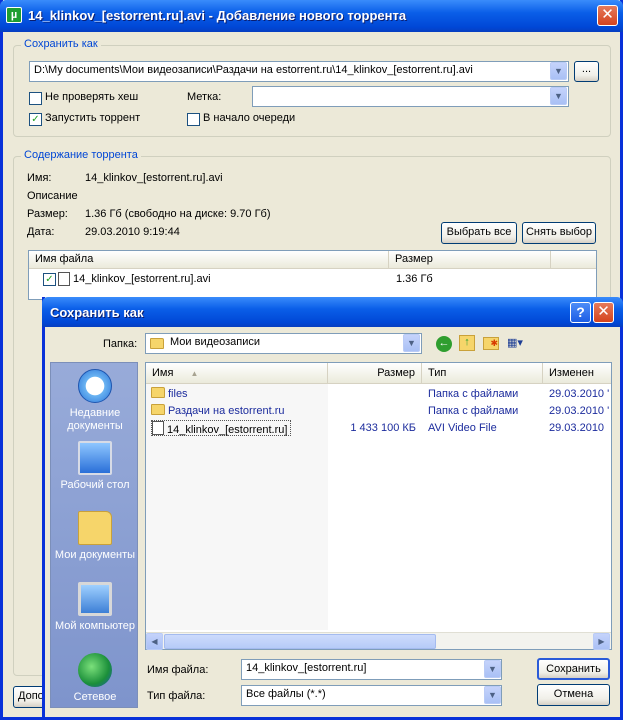 The height and width of the screenshot is (720, 623). Describe the element at coordinates (154, 641) in the screenshot. I see `scroll-left-icon: ◀` at that location.